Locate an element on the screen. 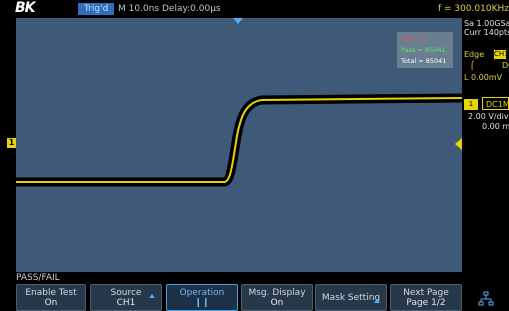 The image size is (509, 311). trigger-source-badge: CH1 is located at coordinates (501, 54).